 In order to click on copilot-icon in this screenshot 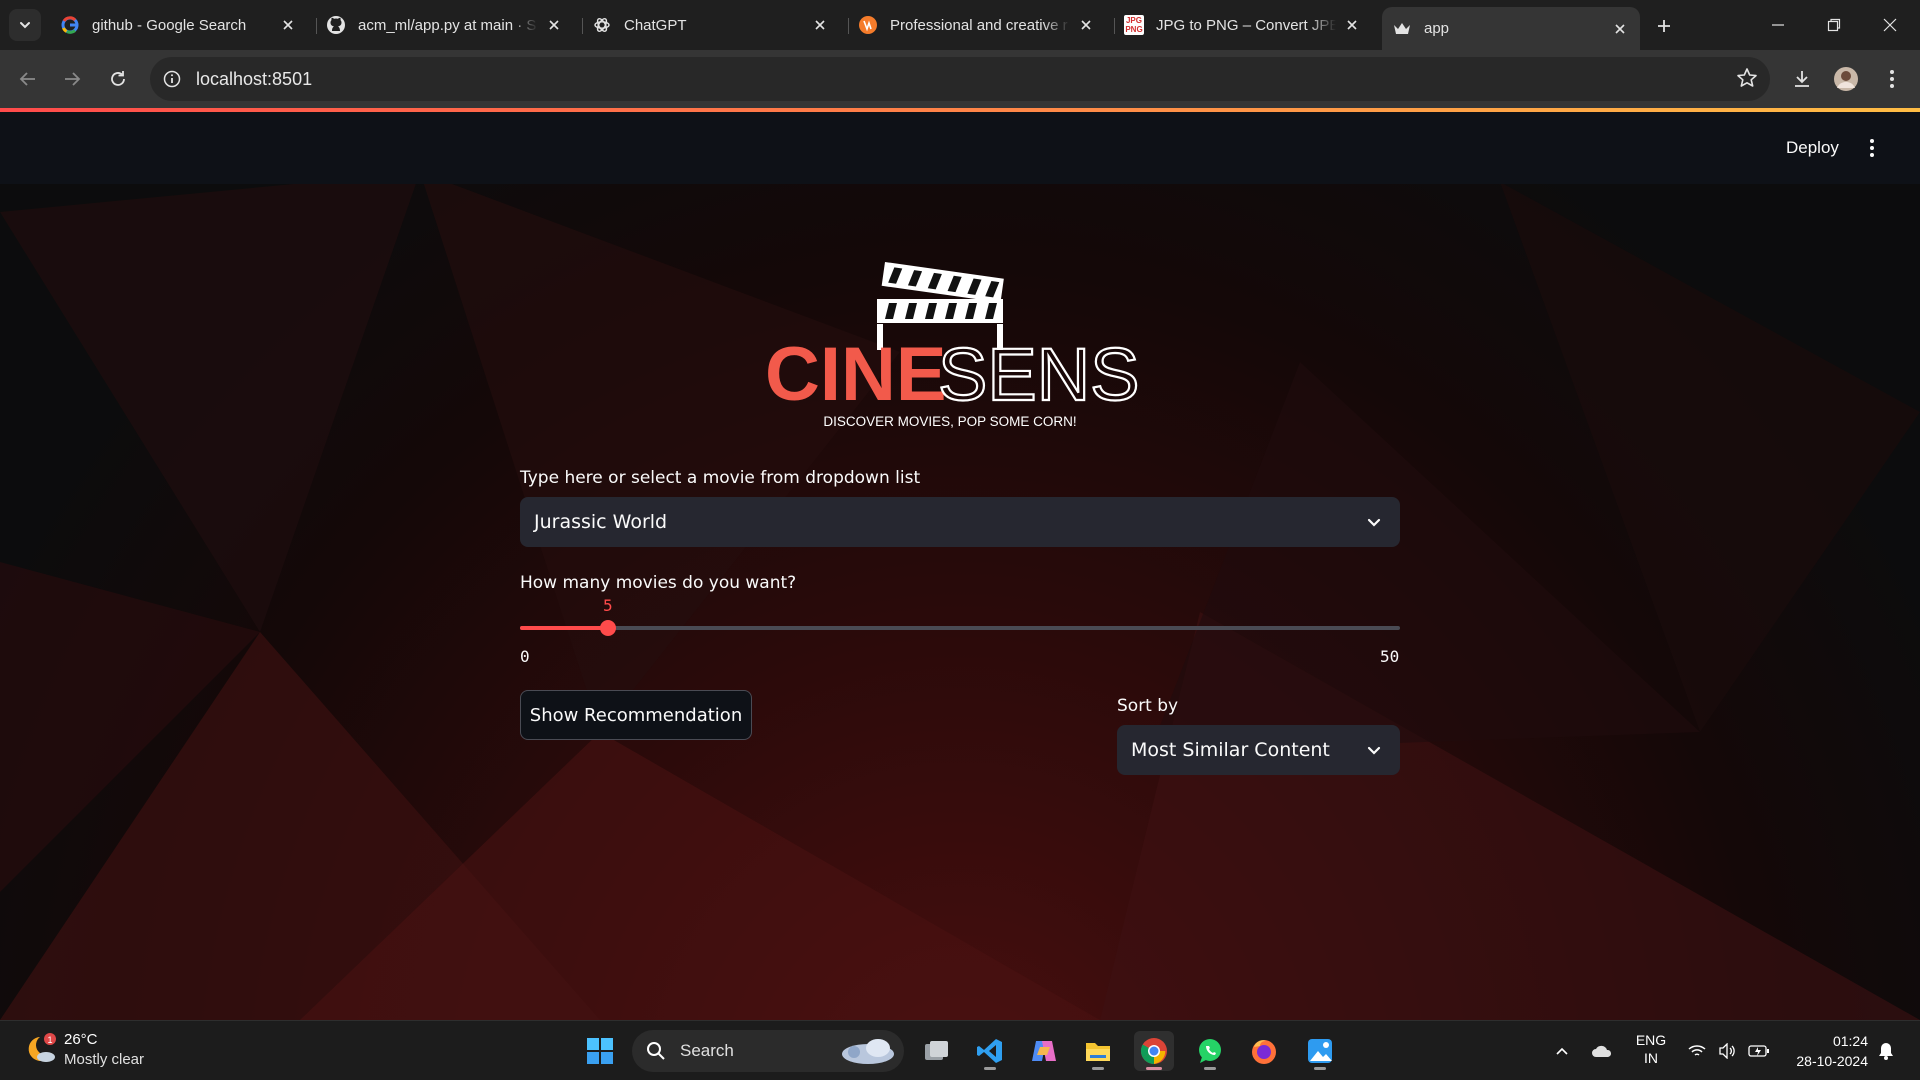, I will do `click(1044, 1051)`.